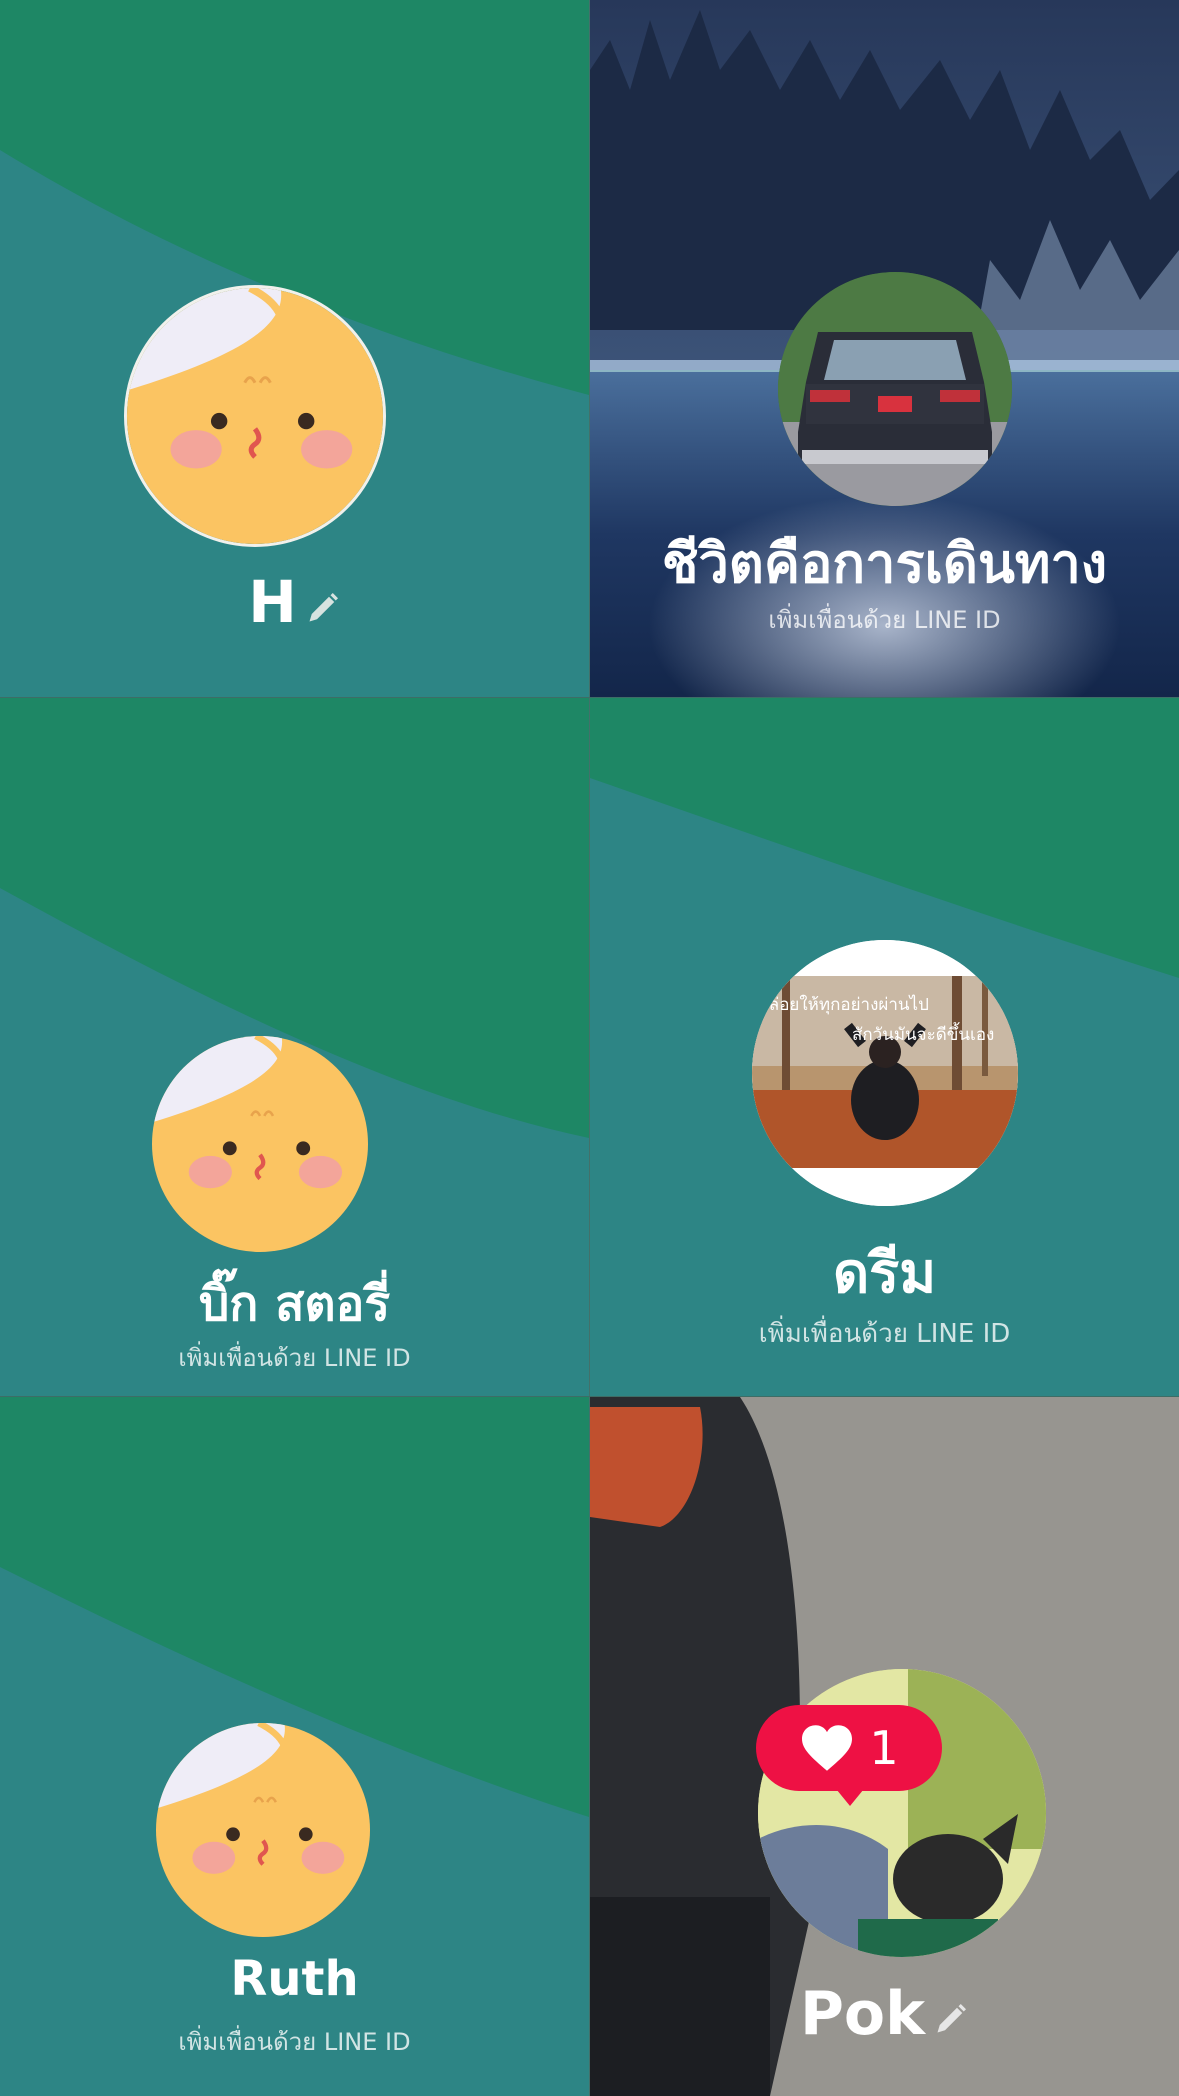 This screenshot has height=2096, width=1179. Describe the element at coordinates (884, 1748) in the screenshot. I see `like-count: 1` at that location.